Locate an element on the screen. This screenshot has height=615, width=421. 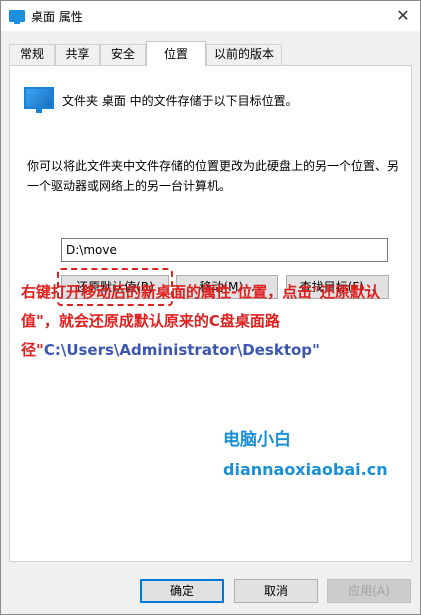
close-button: ✕ is located at coordinates (403, 16).